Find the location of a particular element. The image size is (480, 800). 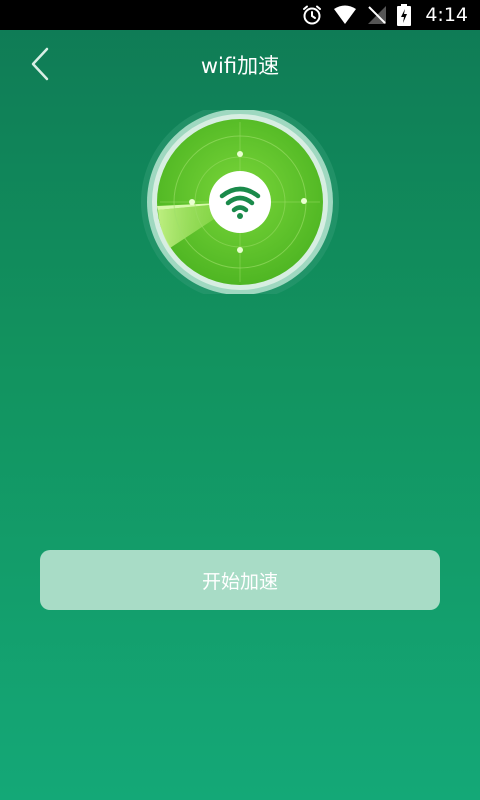

start-acceleration-button: 开始加速 is located at coordinates (240, 580).